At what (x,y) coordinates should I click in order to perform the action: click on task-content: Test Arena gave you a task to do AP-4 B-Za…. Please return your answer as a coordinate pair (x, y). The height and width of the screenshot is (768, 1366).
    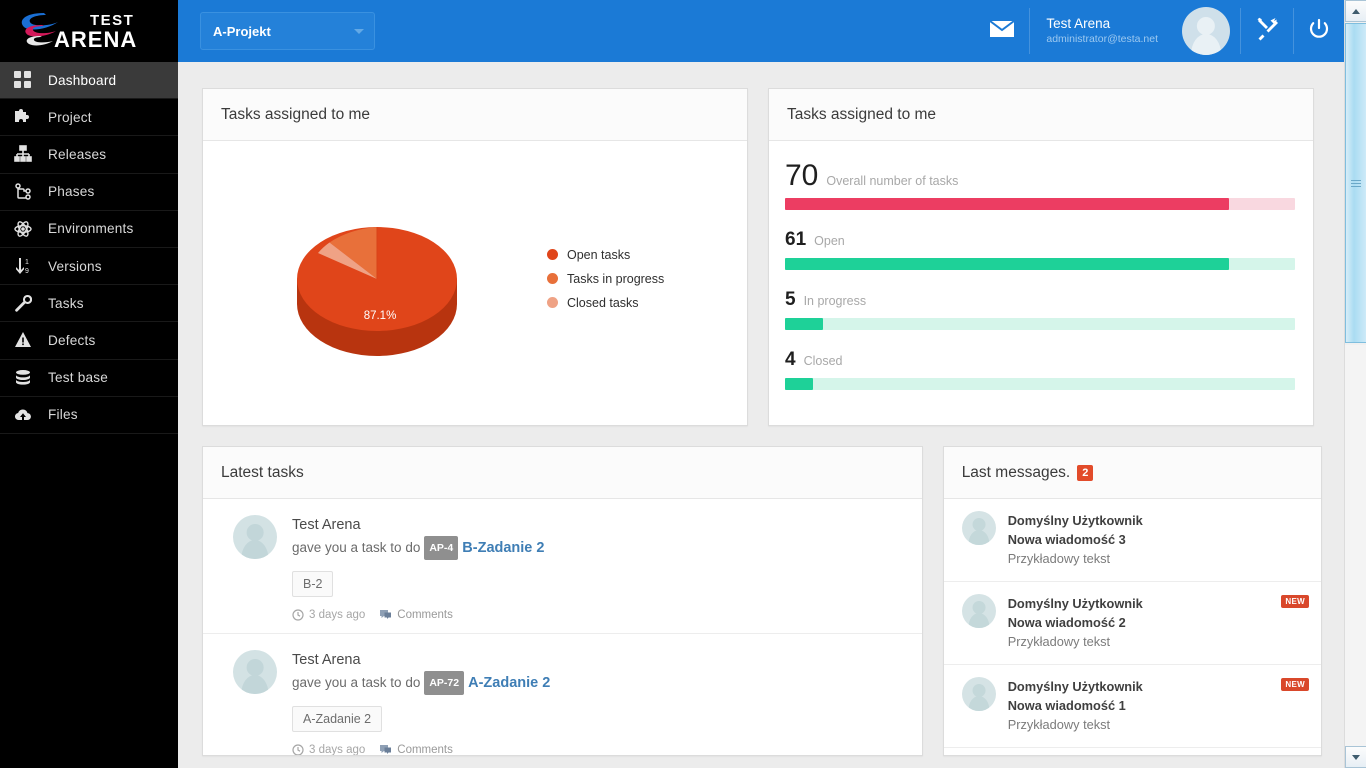
    Looking at the image, I should click on (598, 568).